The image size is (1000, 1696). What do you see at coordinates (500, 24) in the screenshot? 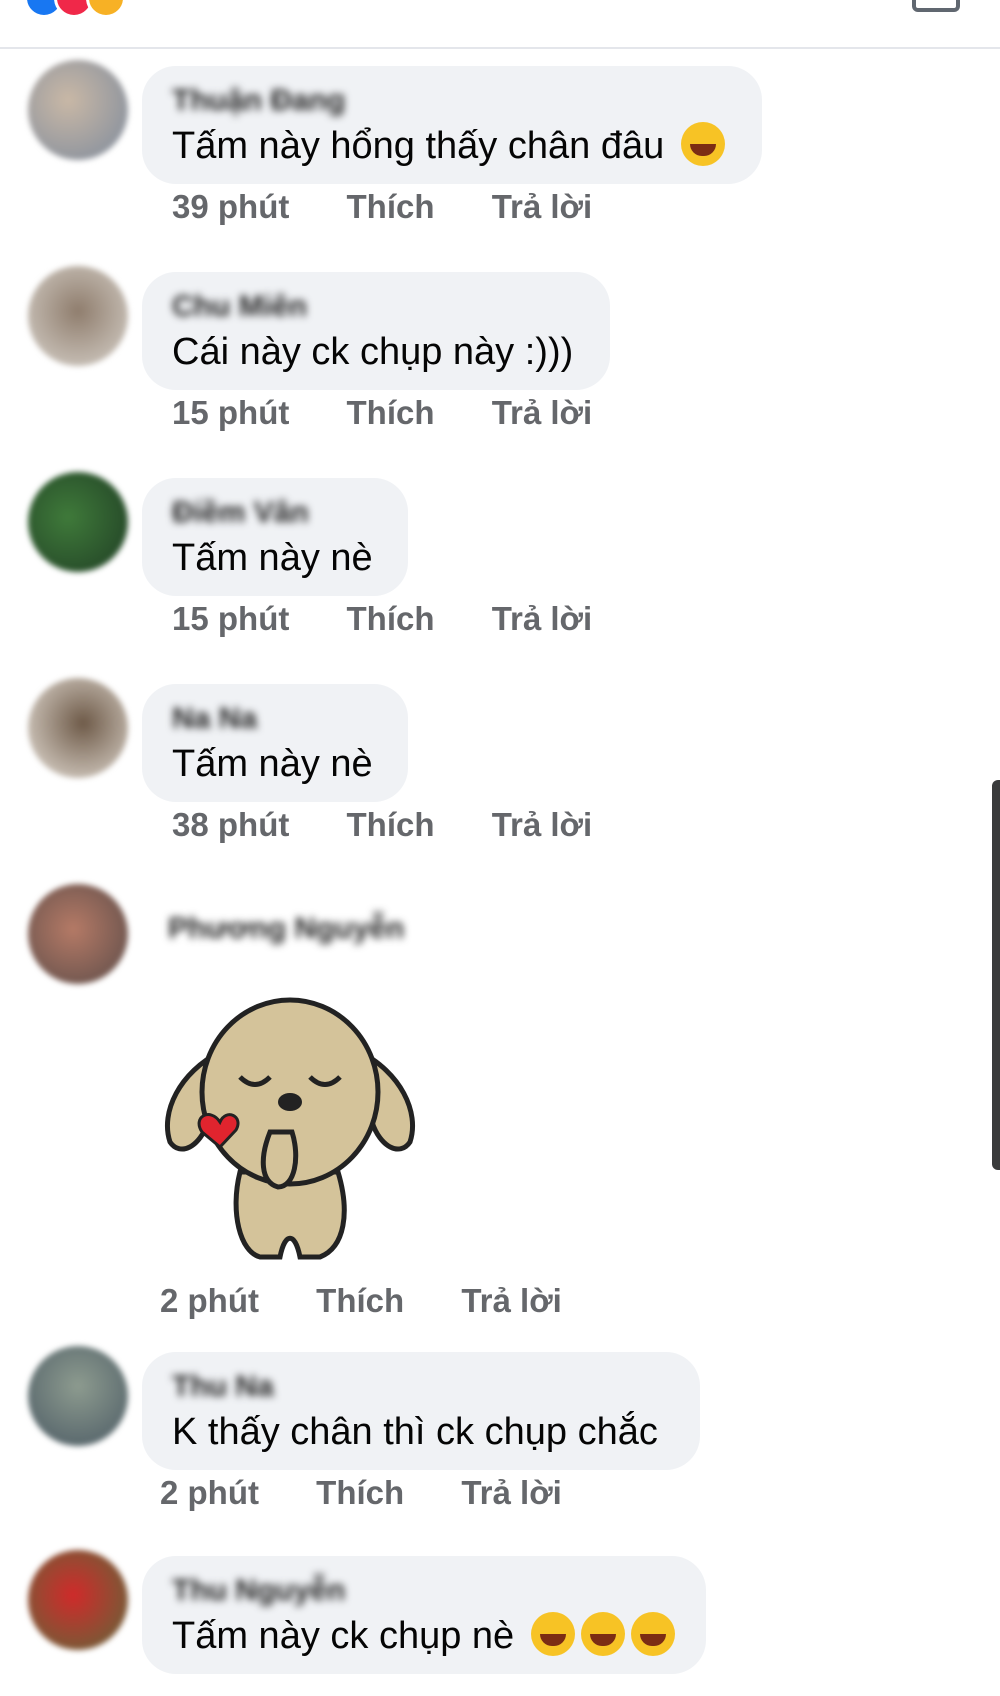
I see `top-bar` at bounding box center [500, 24].